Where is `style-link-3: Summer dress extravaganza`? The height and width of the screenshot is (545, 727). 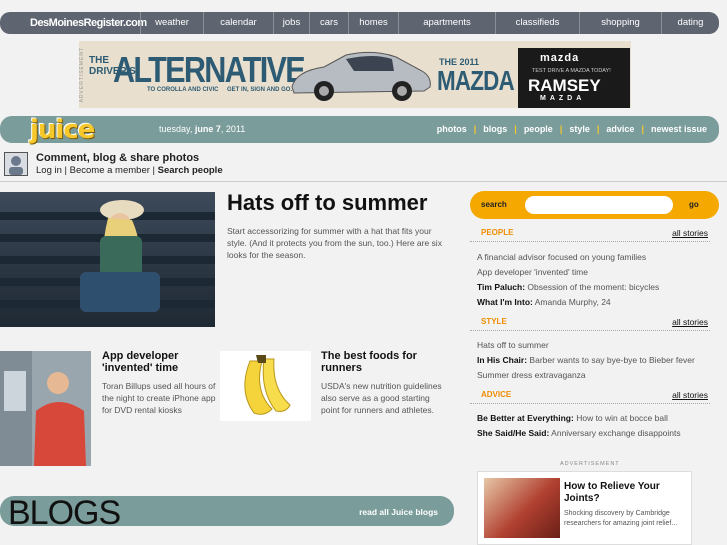
style-link-3: Summer dress extravaganza is located at coordinates (531, 375).